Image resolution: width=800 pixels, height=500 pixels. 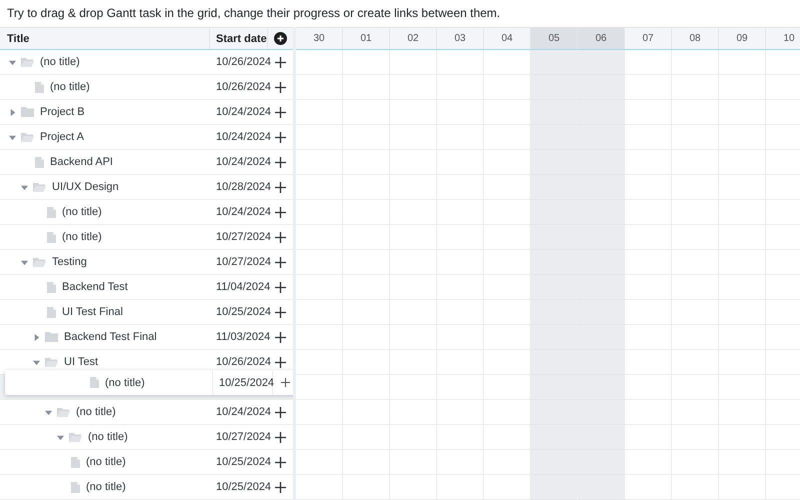 I want to click on task-title: UI/UX Design, so click(x=85, y=187).